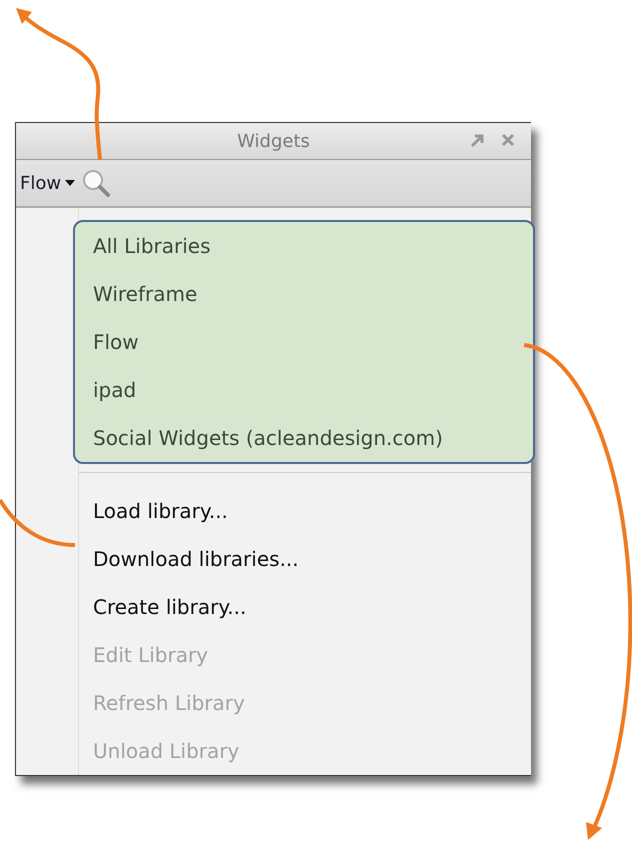 Image resolution: width=632 pixels, height=846 pixels. I want to click on library-menu-item: Social Widgets (acleandesign.com), so click(313, 438).